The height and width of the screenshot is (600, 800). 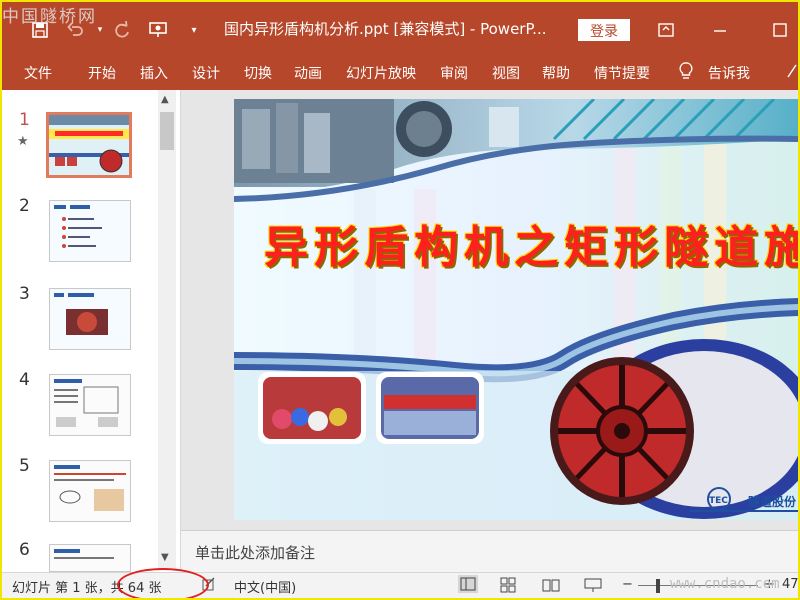 I want to click on ribbon-display-options-icon, so click(x=666, y=30).